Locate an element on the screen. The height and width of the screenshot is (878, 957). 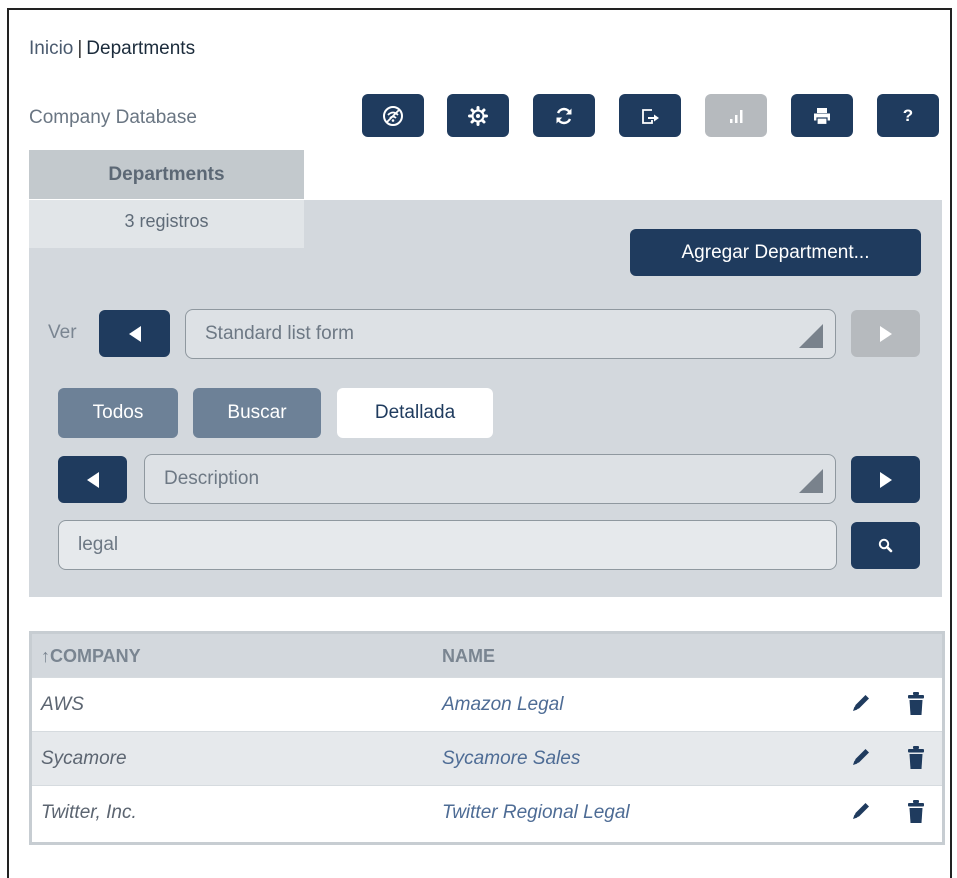
search-input: legal is located at coordinates (447, 545).